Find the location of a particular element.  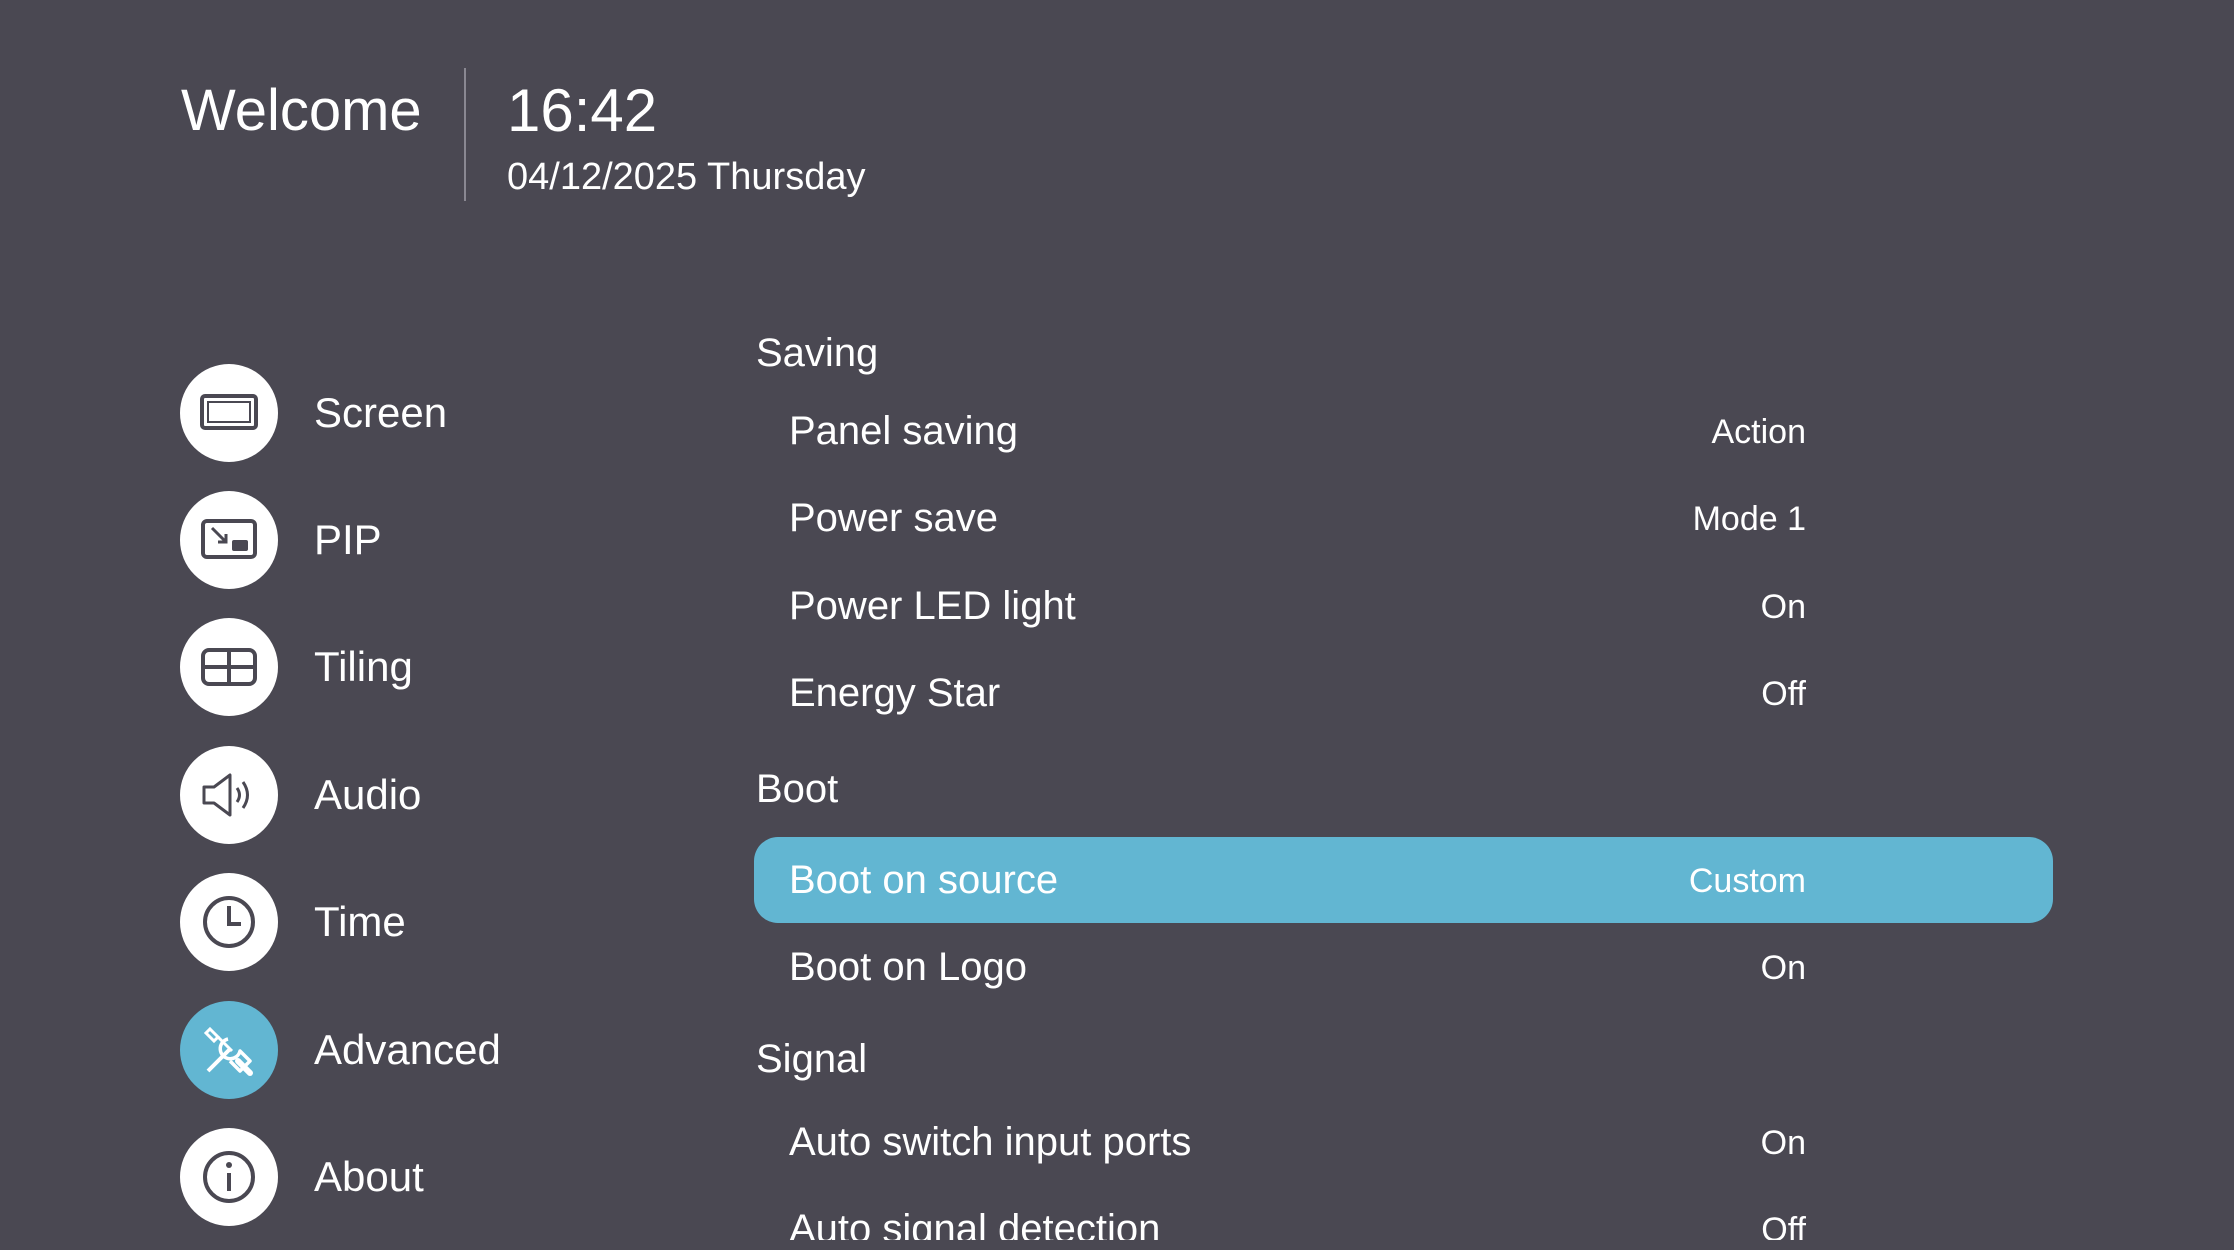

row-panel-saving: Panel saving Action is located at coordinates (1403, 431).